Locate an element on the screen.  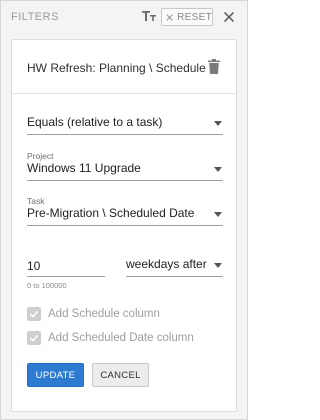
task-value: Pre-Migration \ Scheduled Date is located at coordinates (111, 213).